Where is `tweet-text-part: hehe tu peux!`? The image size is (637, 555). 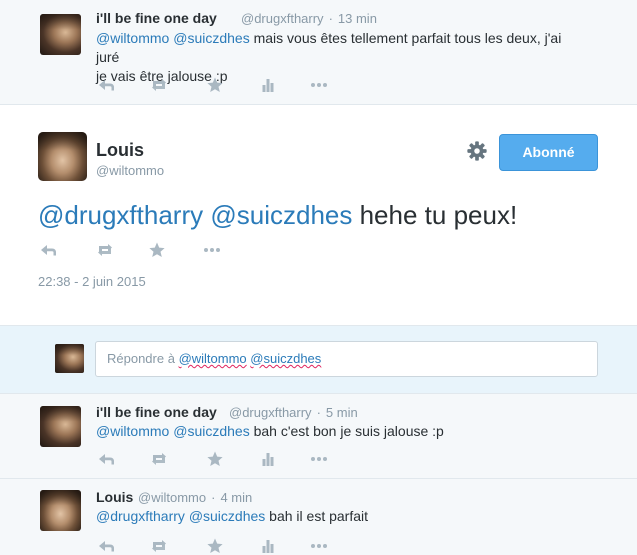
tweet-text-part: hehe tu peux! is located at coordinates (435, 215).